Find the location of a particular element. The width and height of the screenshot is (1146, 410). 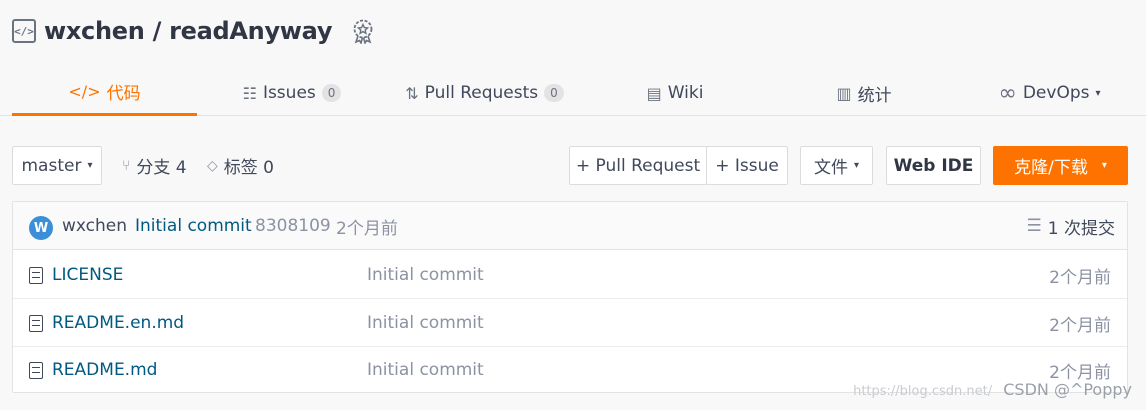

avatar: W is located at coordinates (41, 228).